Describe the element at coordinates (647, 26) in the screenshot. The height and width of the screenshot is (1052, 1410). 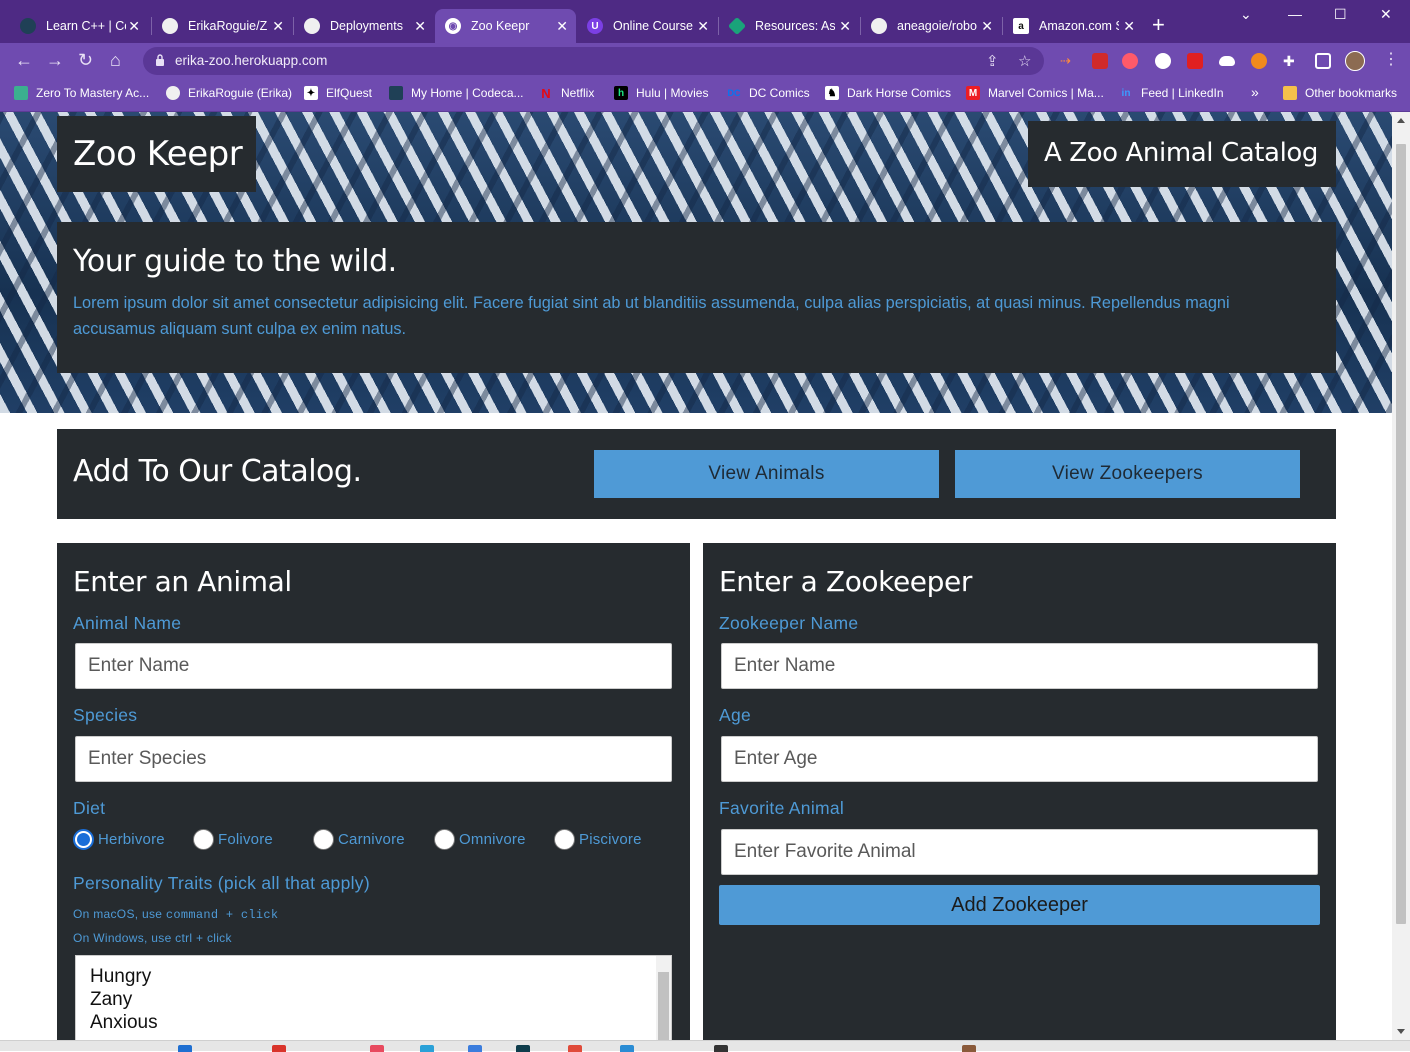
I see `tab-online-course: U Online Course ✕` at that location.